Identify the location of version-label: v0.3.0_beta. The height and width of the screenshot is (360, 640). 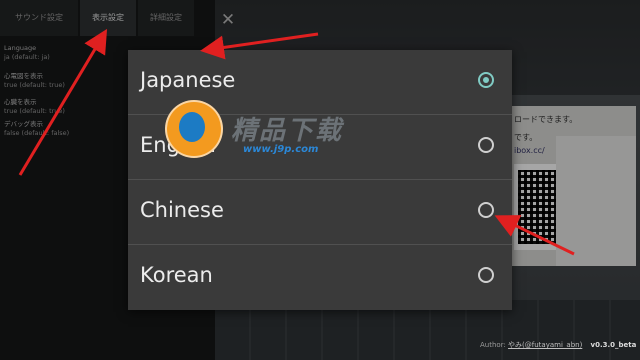
(613, 345).